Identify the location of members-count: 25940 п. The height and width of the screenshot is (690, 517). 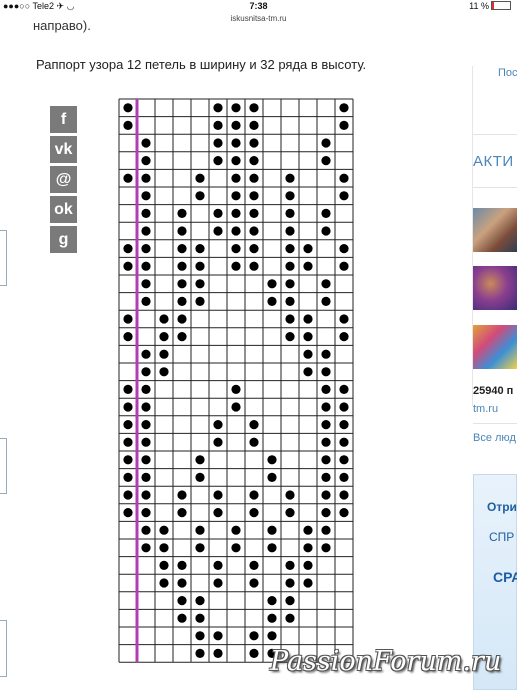
(493, 391).